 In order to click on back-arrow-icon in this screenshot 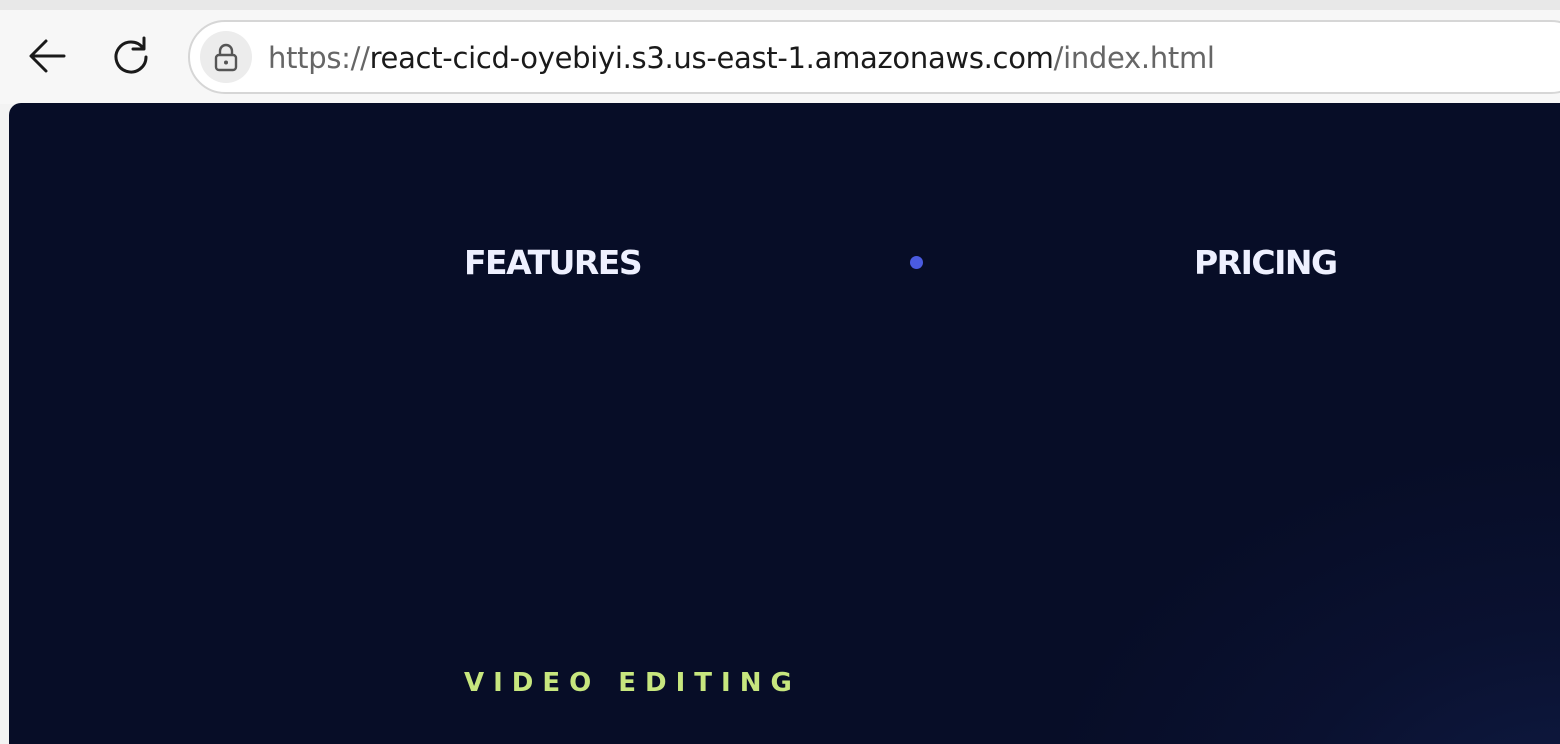, I will do `click(47, 56)`.